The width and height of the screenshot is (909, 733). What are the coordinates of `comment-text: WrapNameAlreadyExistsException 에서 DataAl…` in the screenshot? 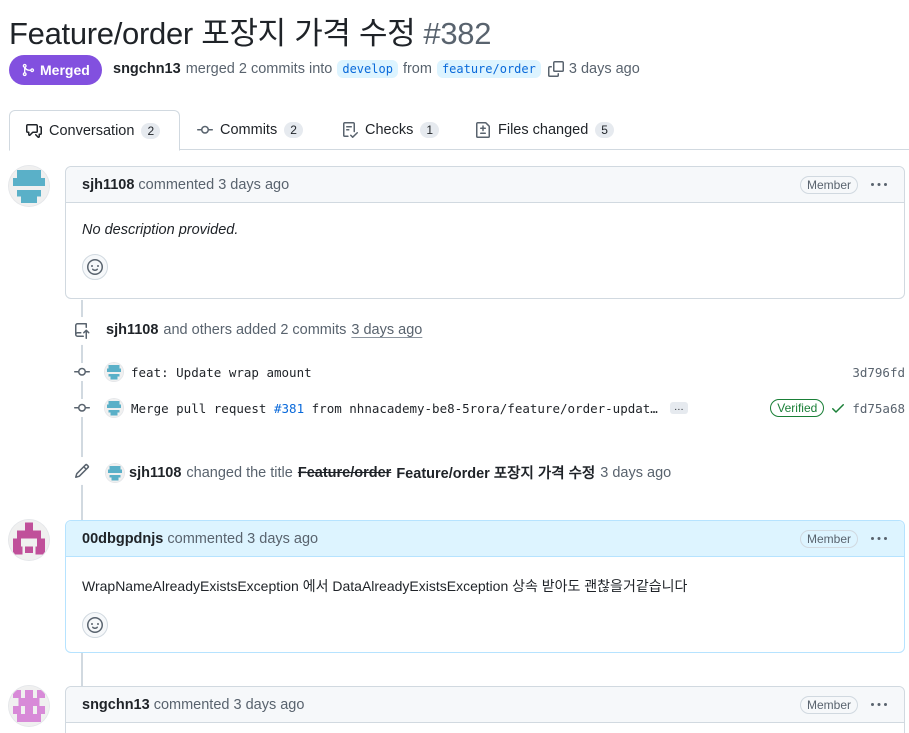 It's located at (385, 586).